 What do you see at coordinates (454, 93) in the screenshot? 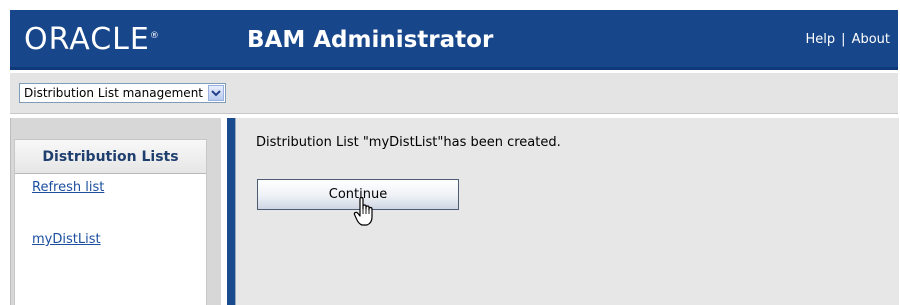
I see `toolbar: Distribution List management` at bounding box center [454, 93].